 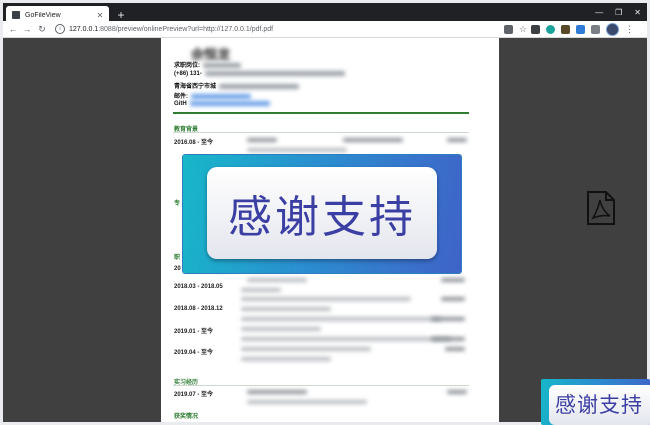 What do you see at coordinates (207, 64) in the screenshot?
I see `resume-job: 求职岗位:` at bounding box center [207, 64].